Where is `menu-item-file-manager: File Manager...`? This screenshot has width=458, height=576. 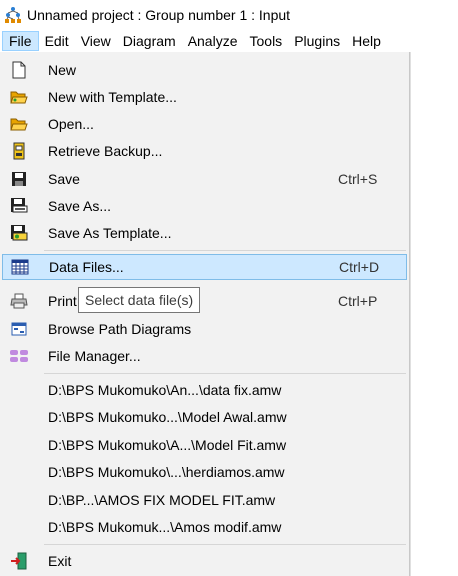 menu-item-file-manager: File Manager... is located at coordinates (204, 356).